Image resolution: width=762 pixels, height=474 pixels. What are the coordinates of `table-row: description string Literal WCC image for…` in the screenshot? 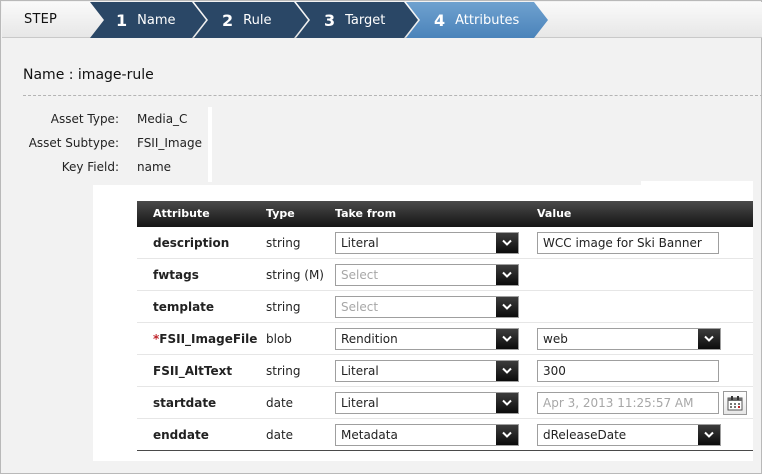 It's located at (445, 243).